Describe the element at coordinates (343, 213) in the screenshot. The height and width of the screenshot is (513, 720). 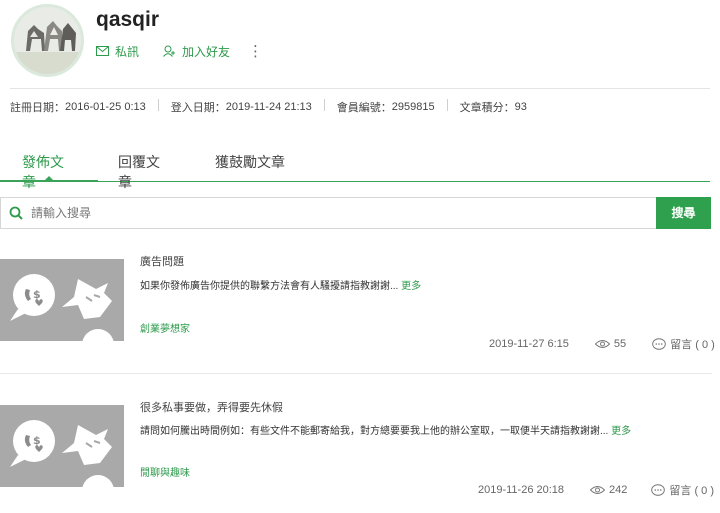
I see `search-input` at that location.